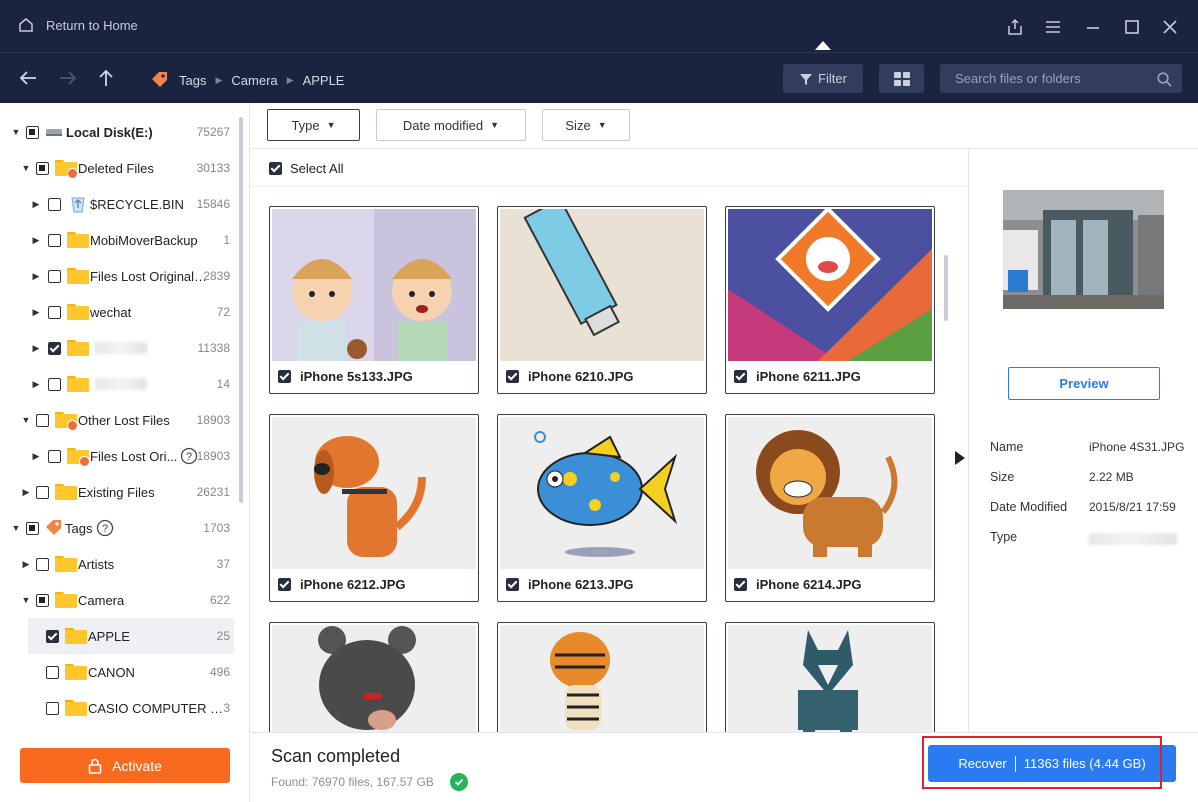 The image size is (1198, 802). What do you see at coordinates (131, 636) in the screenshot?
I see `tree-item-apple: APPLE 25` at bounding box center [131, 636].